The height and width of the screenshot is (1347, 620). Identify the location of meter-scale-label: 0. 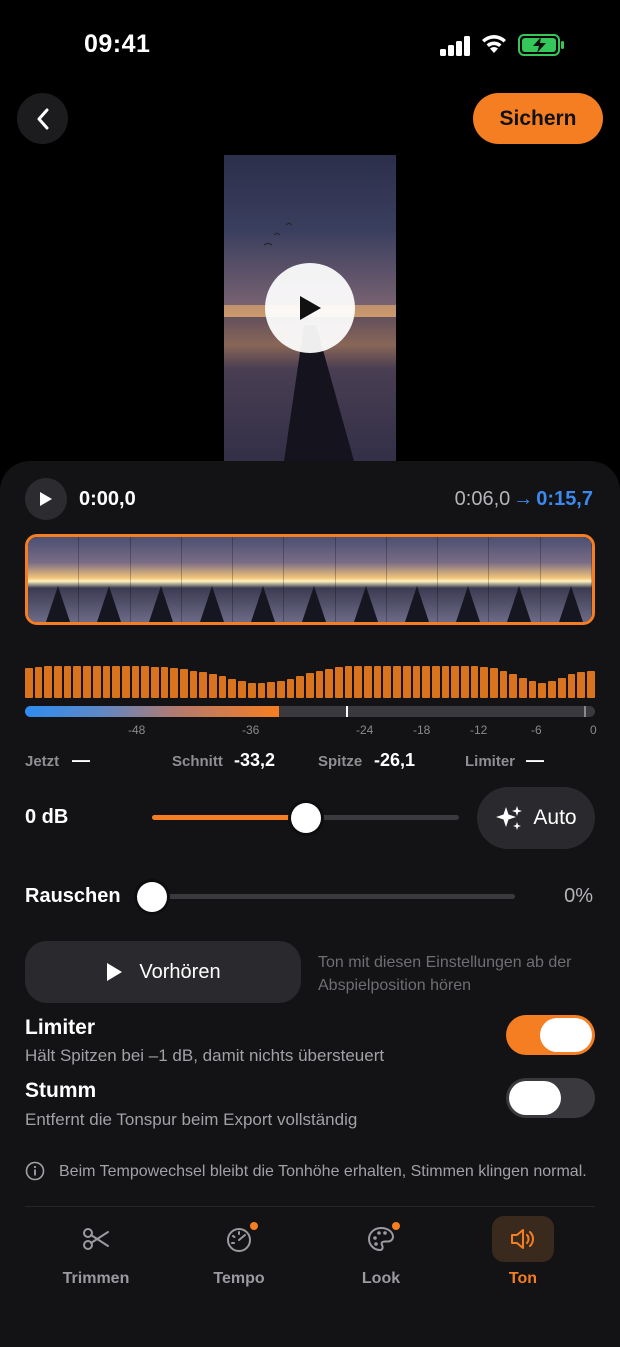
(593, 730).